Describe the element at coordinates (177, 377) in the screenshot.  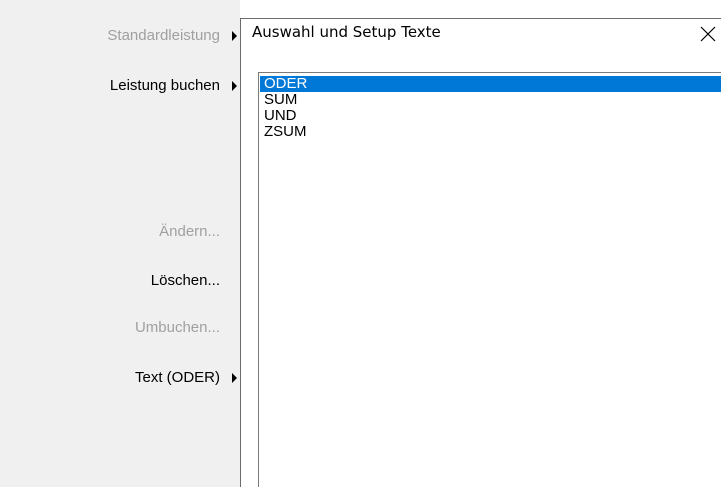
I see `menu-item-label: Text (ODER)` at that location.